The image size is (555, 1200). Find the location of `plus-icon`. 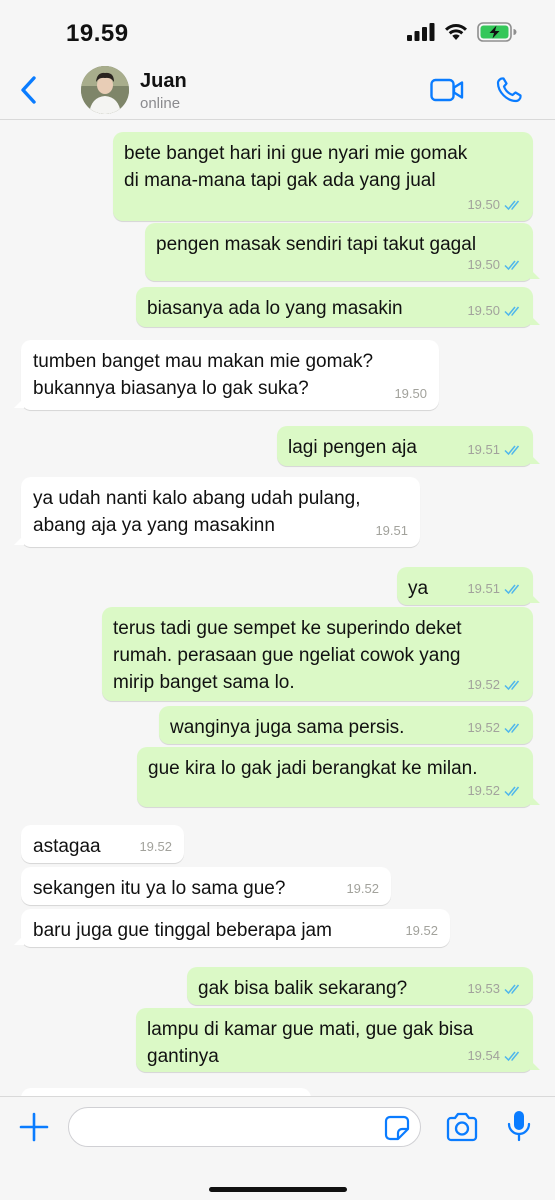

plus-icon is located at coordinates (34, 1127).